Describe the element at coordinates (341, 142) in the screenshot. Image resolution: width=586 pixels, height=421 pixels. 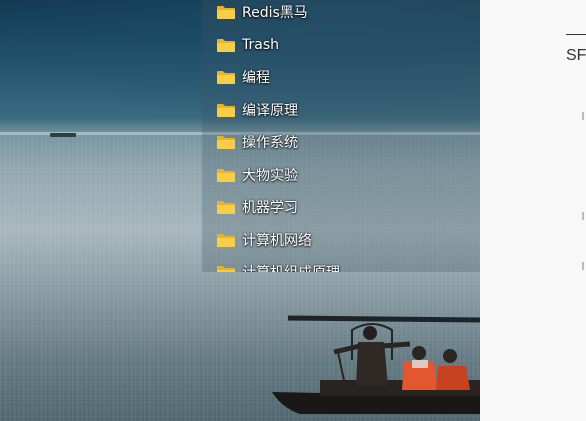
I see `folder-item-operating-systems: 操作系统` at that location.